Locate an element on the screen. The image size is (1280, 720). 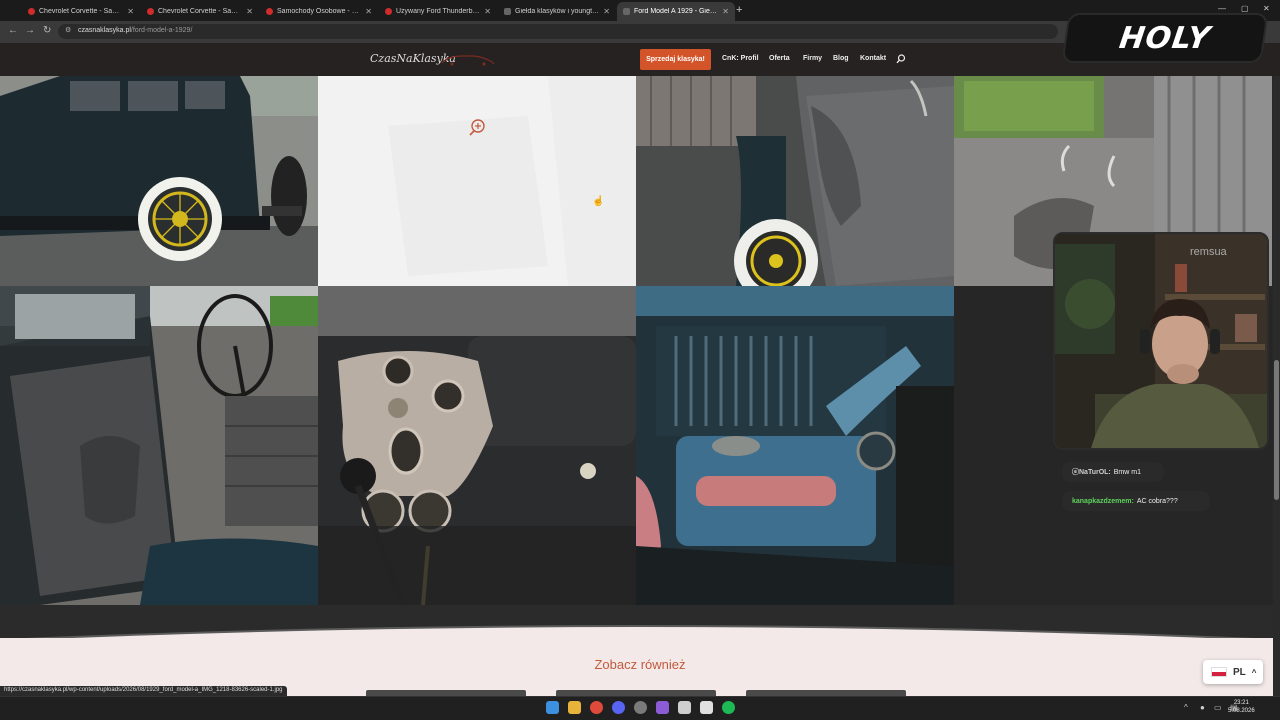
poland-flag-icon is located at coordinates (1219, 672).